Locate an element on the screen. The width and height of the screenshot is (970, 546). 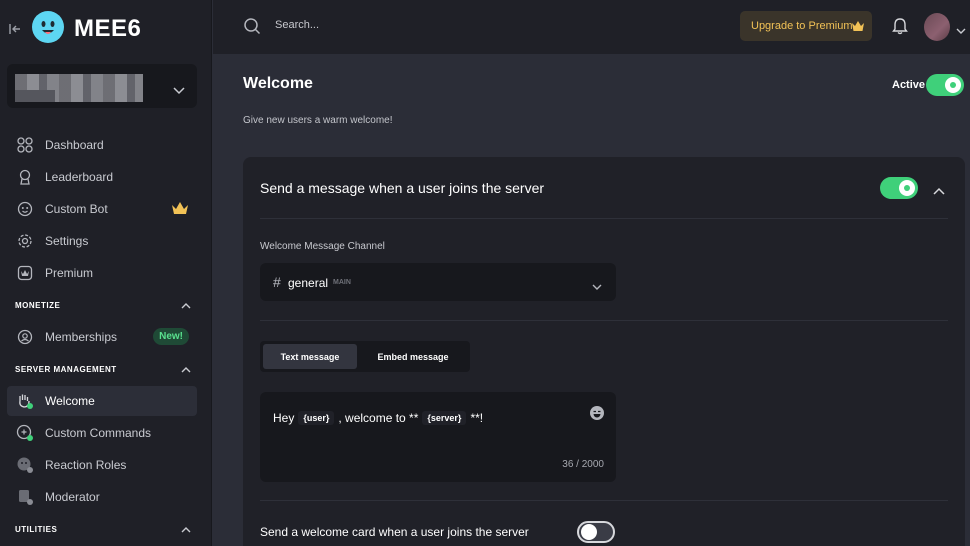
section-title: MONETIZE is located at coordinates (38, 305).